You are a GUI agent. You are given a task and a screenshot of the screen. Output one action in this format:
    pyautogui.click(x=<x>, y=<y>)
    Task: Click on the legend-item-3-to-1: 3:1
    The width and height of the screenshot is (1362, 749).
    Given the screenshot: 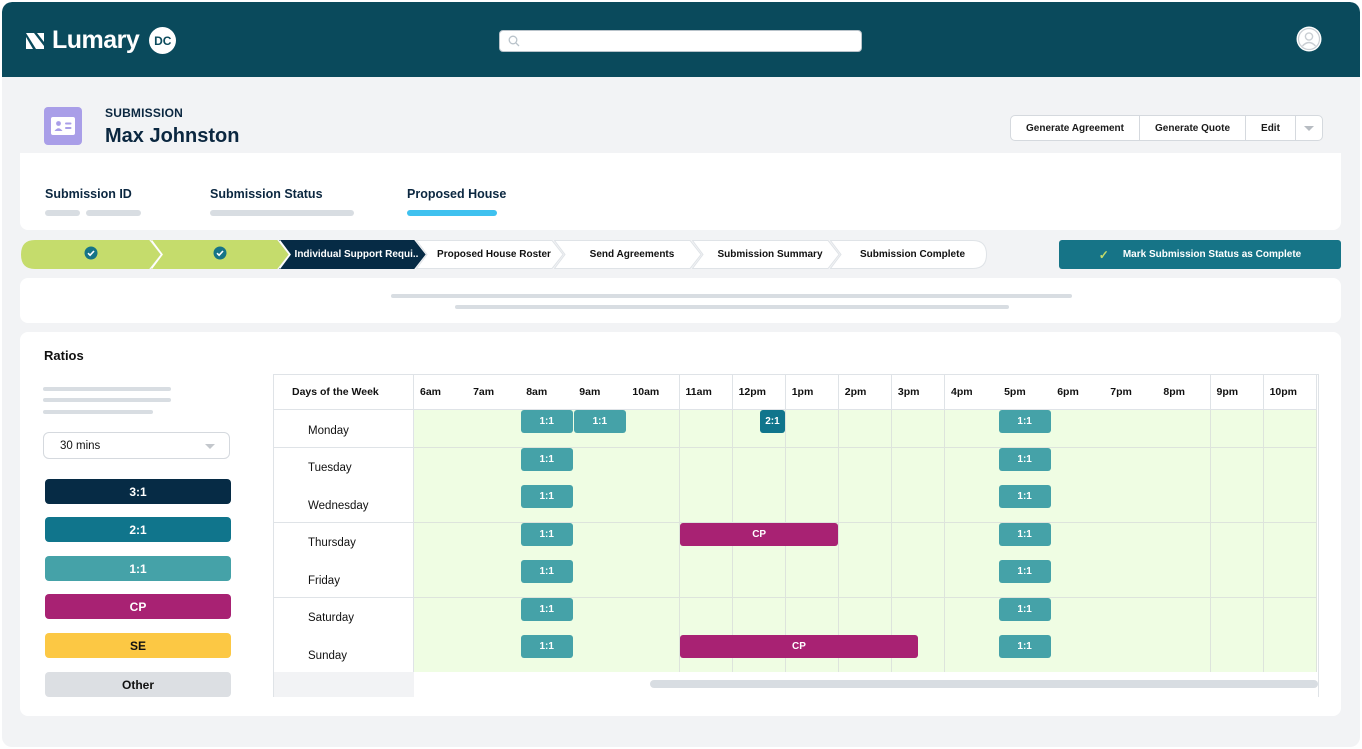 What is the action you would take?
    pyautogui.click(x=138, y=491)
    